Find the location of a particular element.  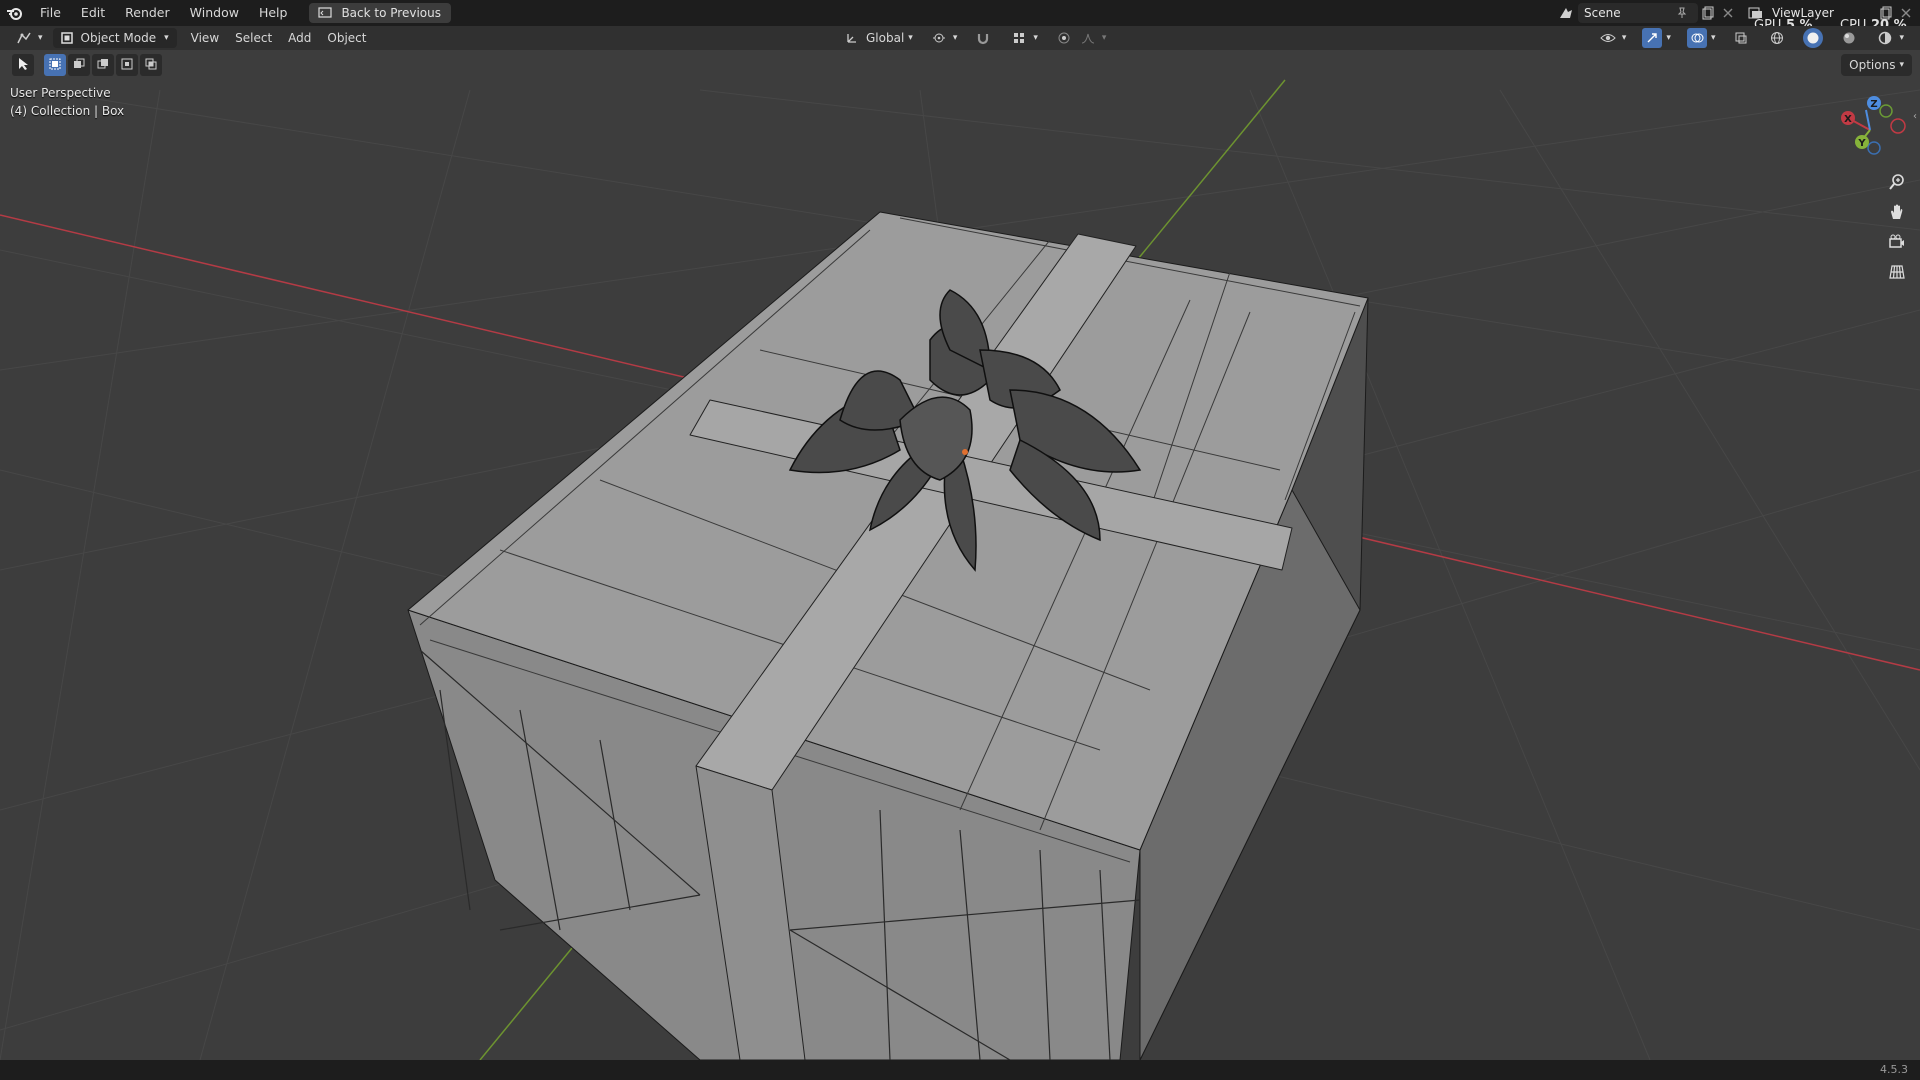

invert-select-icon is located at coordinates (127, 65).